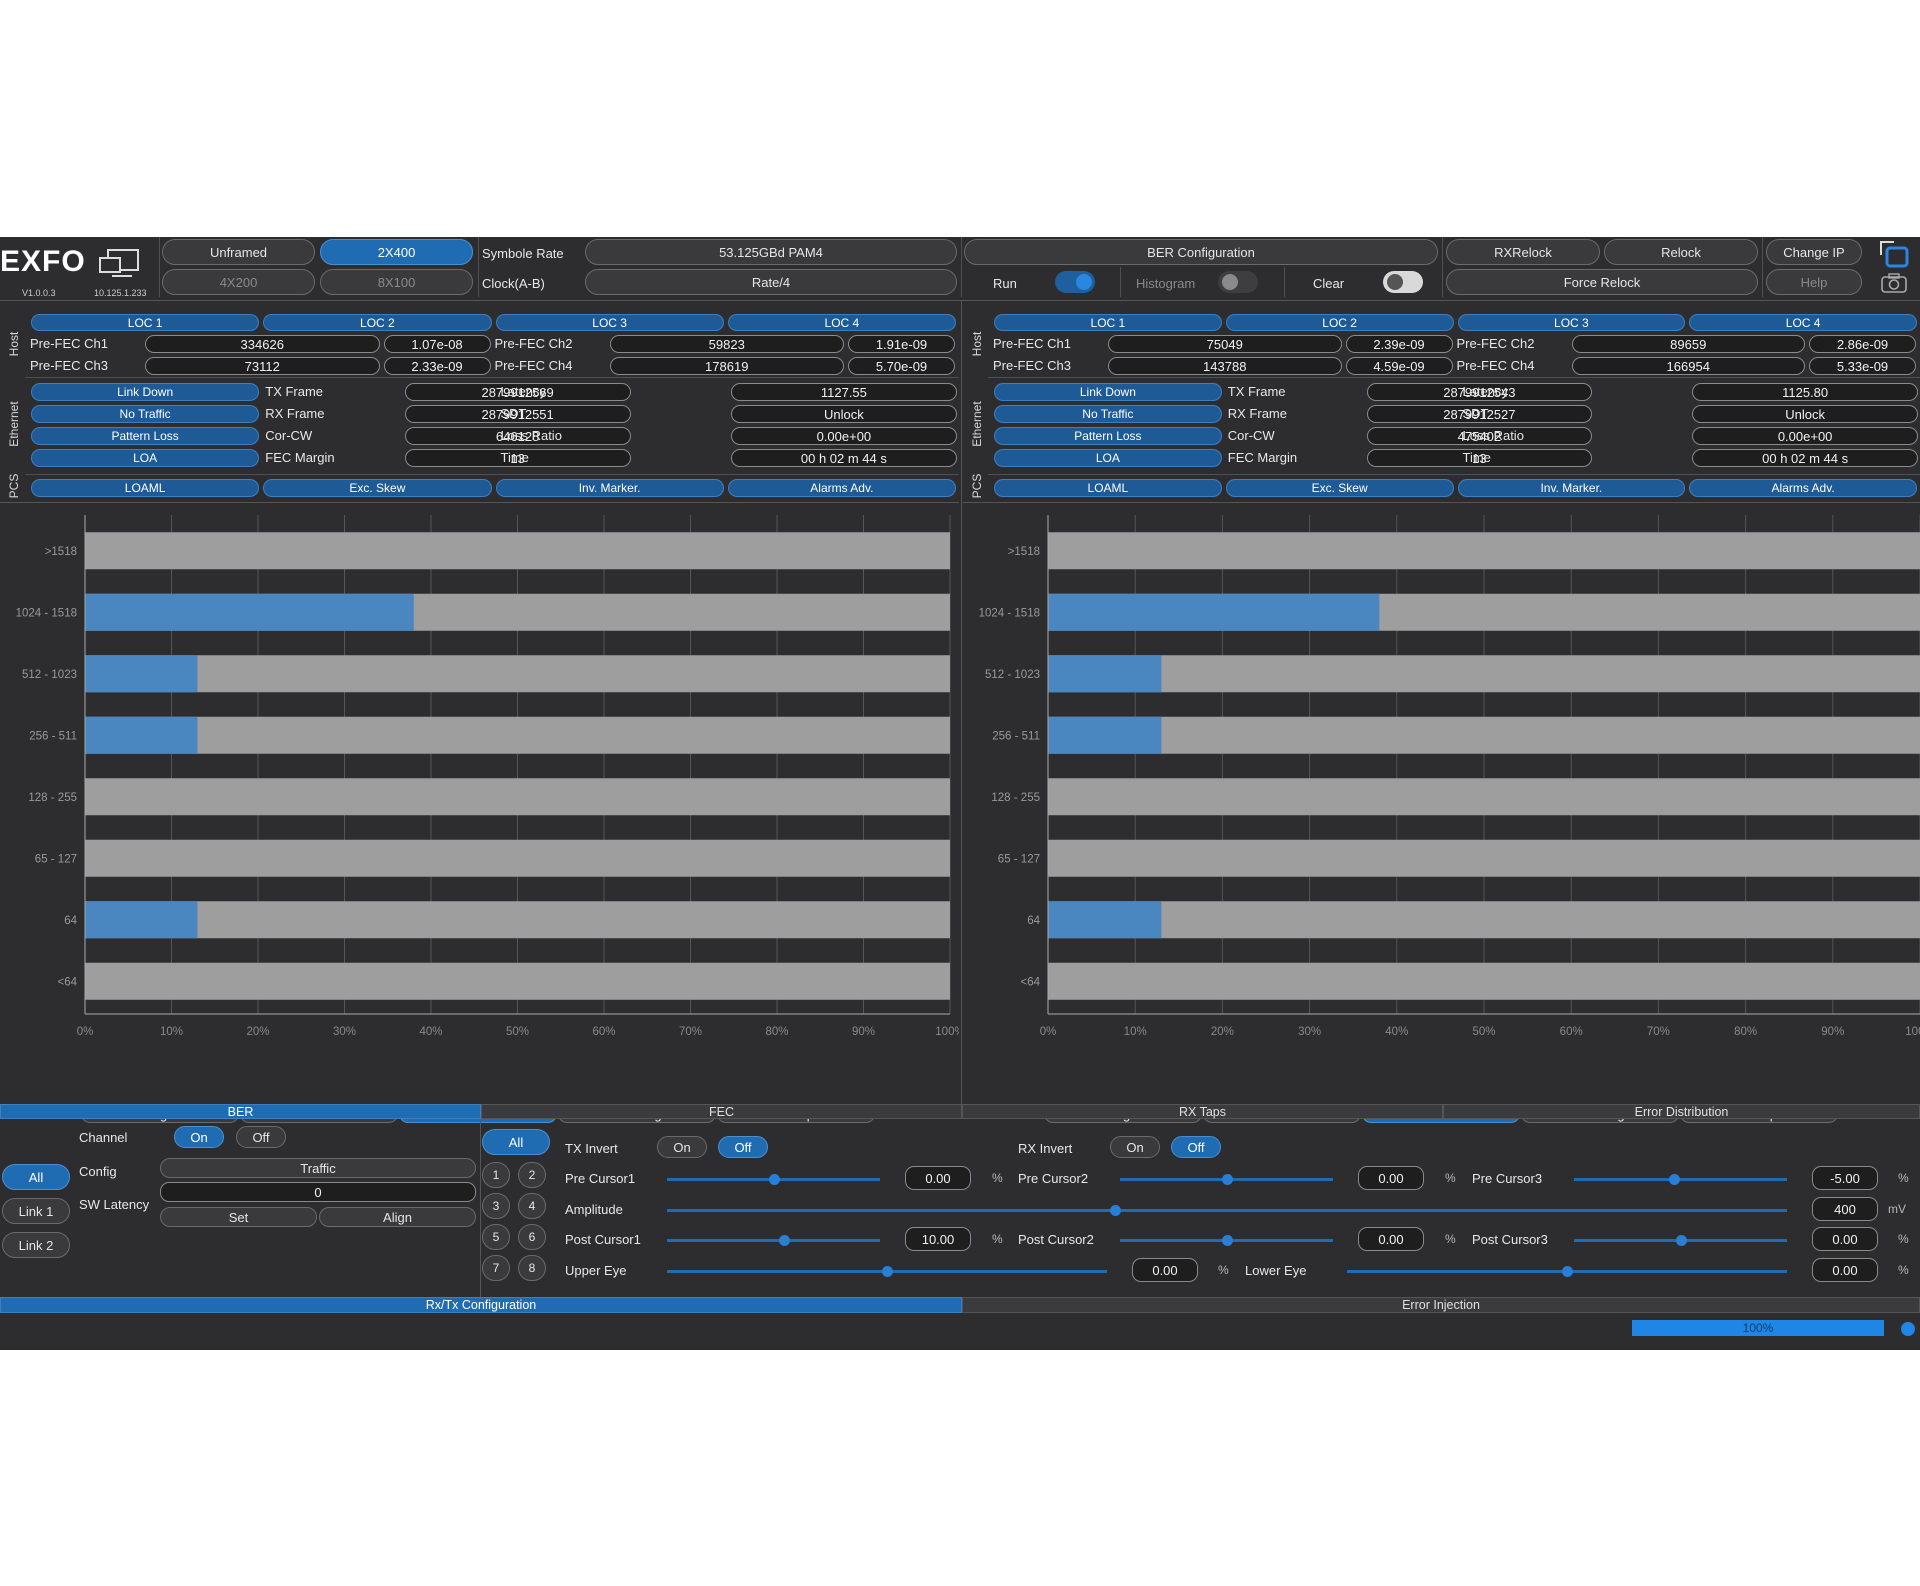 This screenshot has height=1586, width=1920. I want to click on channel-on-button: On, so click(199, 1137).